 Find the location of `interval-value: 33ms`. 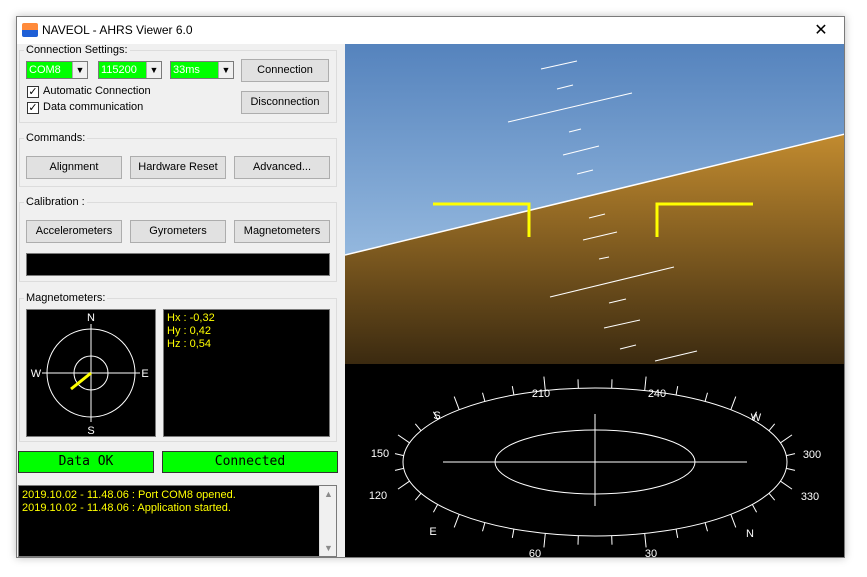

interval-value: 33ms is located at coordinates (186, 70).